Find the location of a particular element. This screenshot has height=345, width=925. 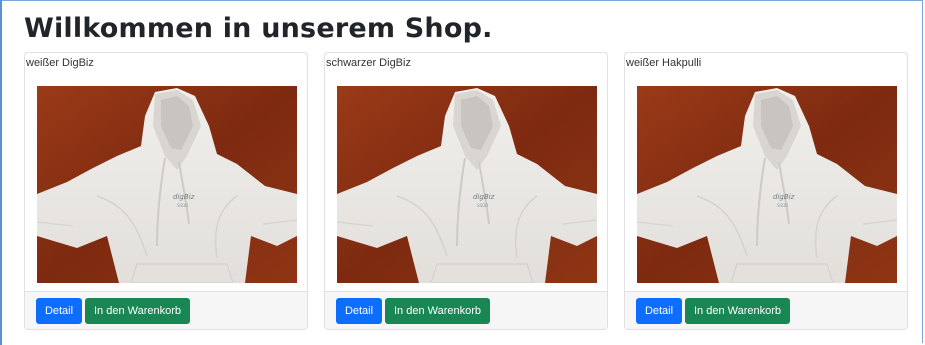

product-name: schwarzer DigBiz is located at coordinates (368, 63).